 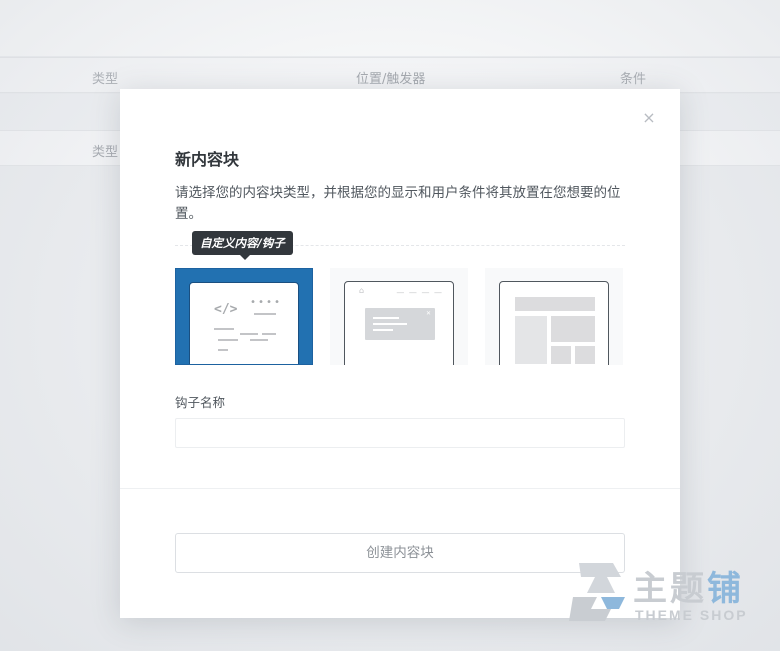 What do you see at coordinates (200, 402) in the screenshot?
I see `hook-name-label: 钩子名称` at bounding box center [200, 402].